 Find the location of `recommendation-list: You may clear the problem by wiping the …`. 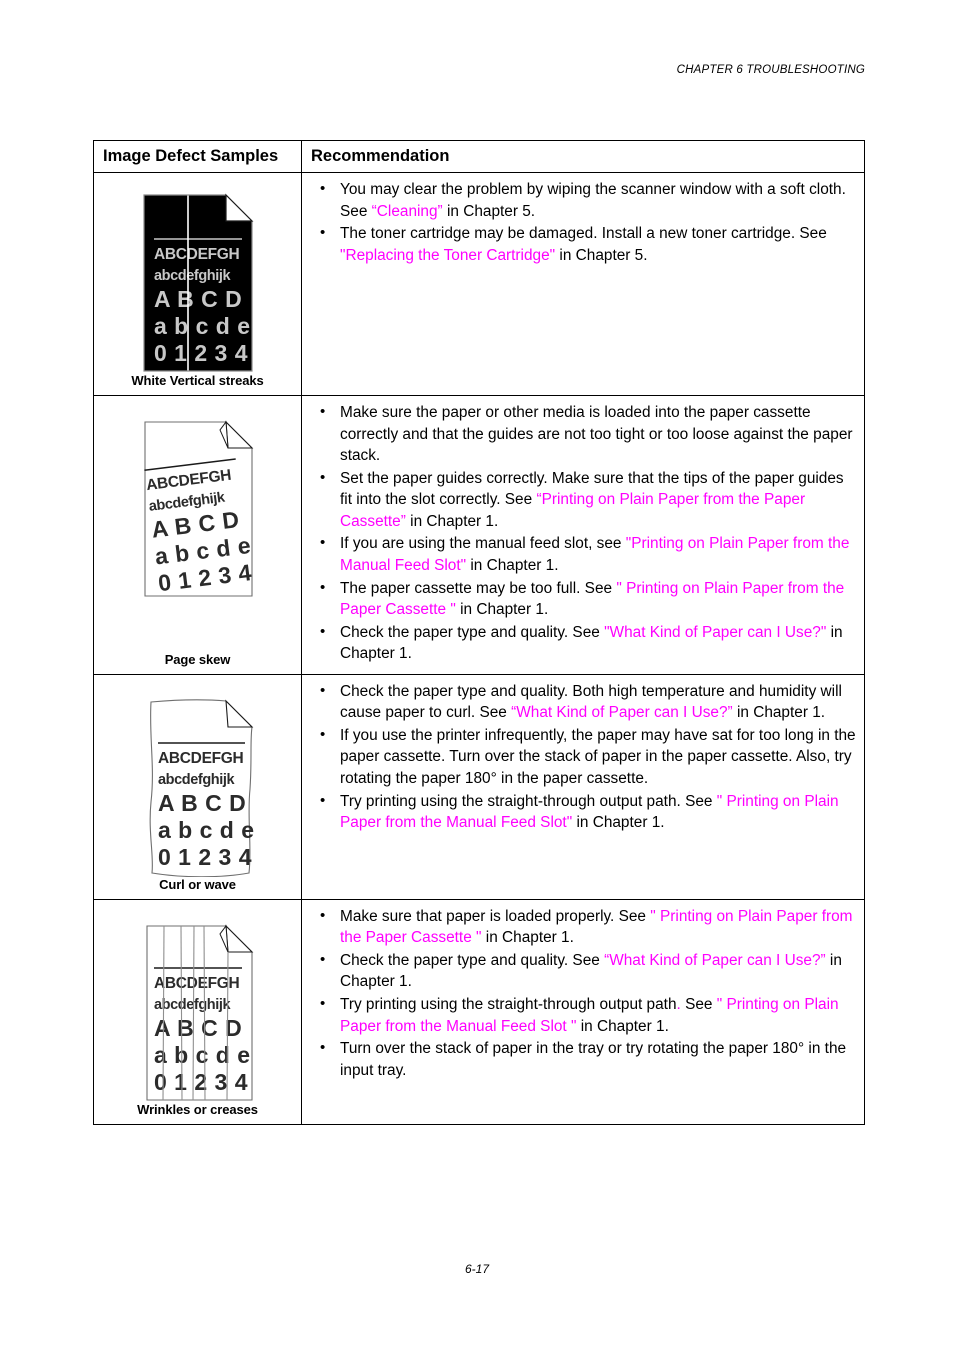

recommendation-list: You may clear the problem by wiping the … is located at coordinates (580, 222).